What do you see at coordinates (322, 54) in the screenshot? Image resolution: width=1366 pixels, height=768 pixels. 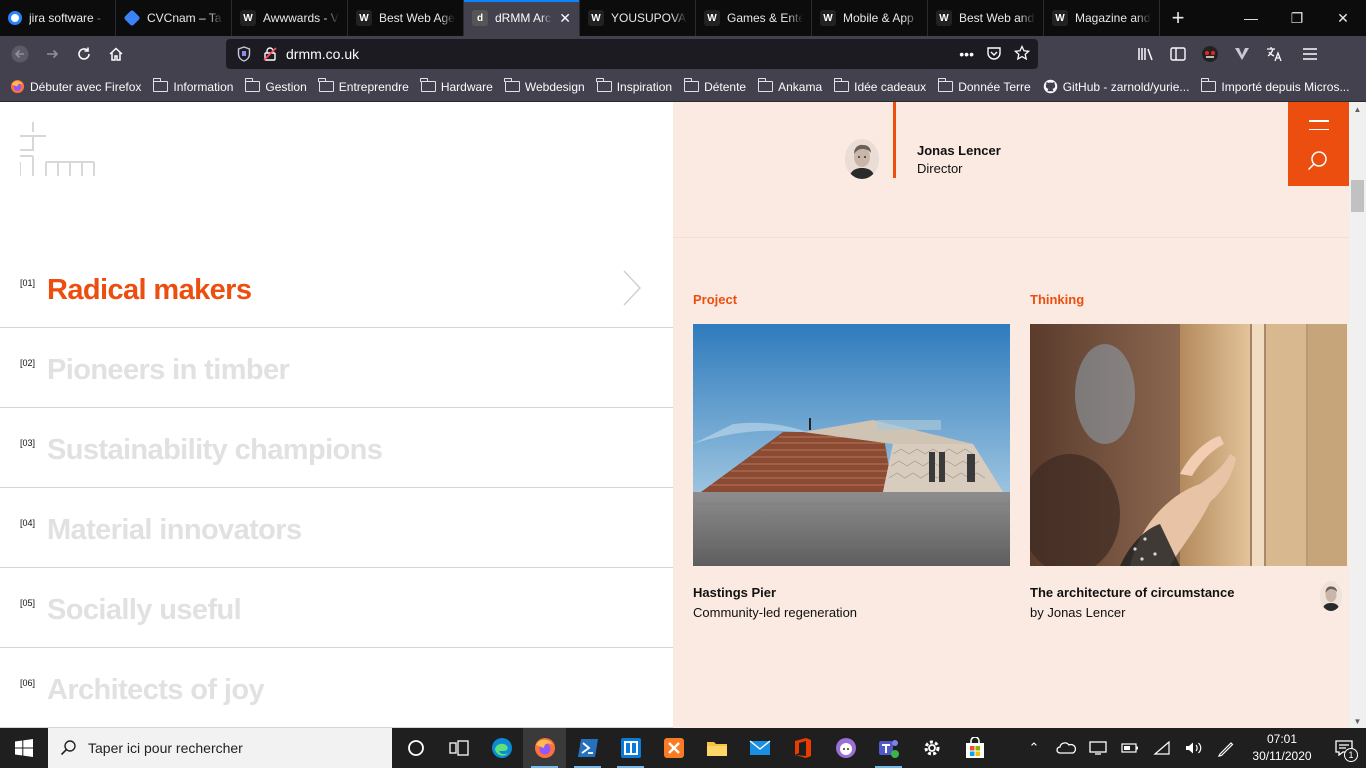 I see `url-text: drmm.co.uk` at bounding box center [322, 54].